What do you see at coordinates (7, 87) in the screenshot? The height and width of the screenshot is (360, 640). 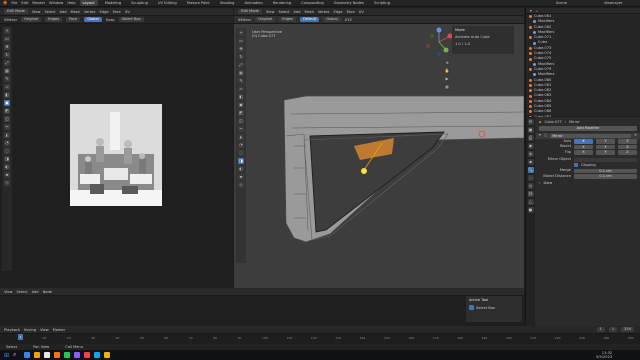 I see `measure-tool-icon: ▱` at bounding box center [7, 87].